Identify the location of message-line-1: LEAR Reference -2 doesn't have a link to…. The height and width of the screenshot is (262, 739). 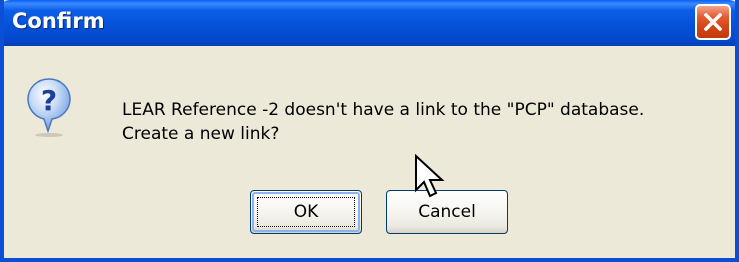
(383, 110).